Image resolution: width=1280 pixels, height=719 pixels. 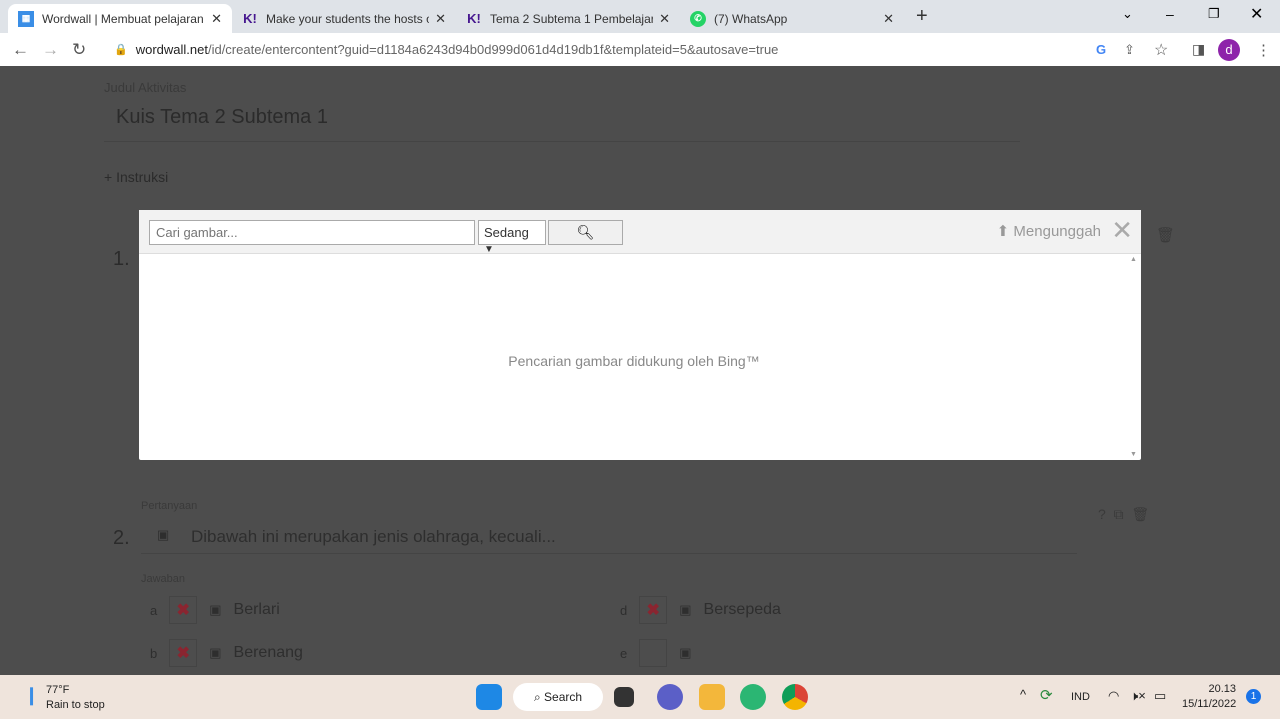 I want to click on back-icon: ←, so click(x=20, y=50).